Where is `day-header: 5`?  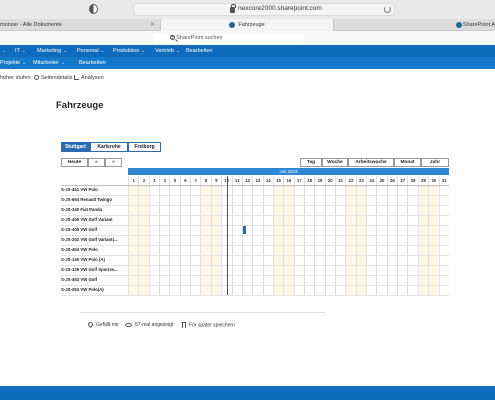
day-header: 5 is located at coordinates (174, 180).